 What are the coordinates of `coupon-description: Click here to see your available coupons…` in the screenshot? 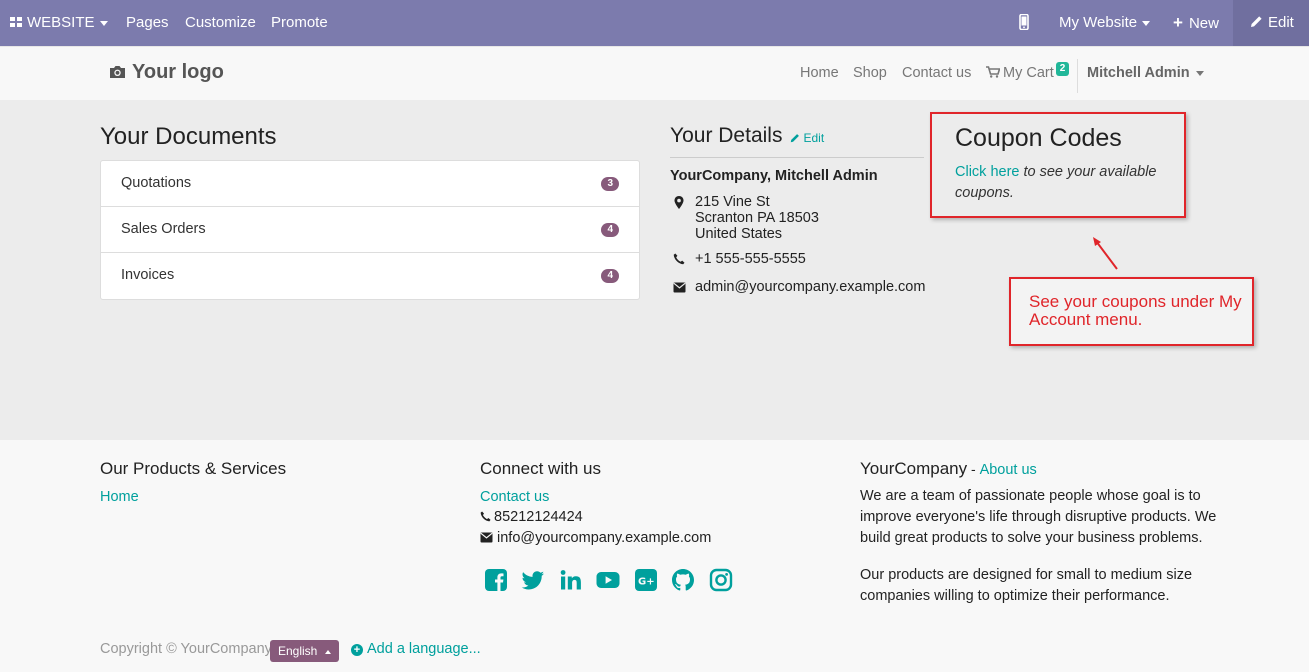 It's located at (1062, 183).